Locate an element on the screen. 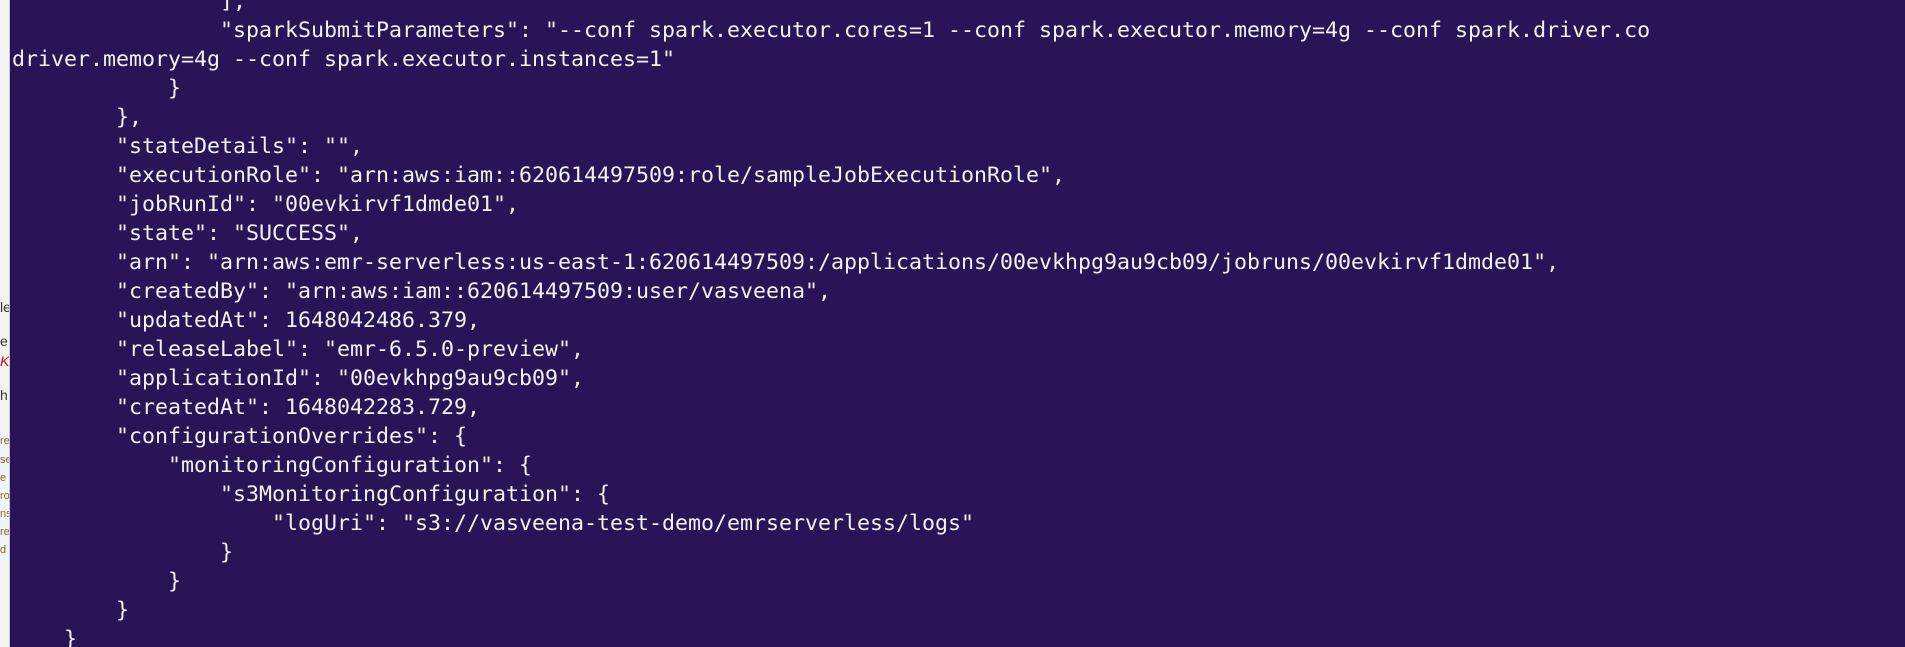 Image resolution: width=1905 pixels, height=647 pixels. background-window-text: le is located at coordinates (5, 307).